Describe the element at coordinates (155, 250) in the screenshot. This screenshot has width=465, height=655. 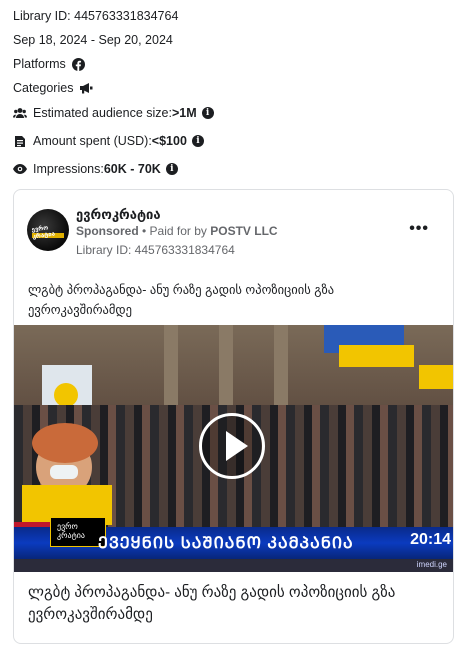
I see `ad-library-id: Library ID: 445763331834764` at that location.